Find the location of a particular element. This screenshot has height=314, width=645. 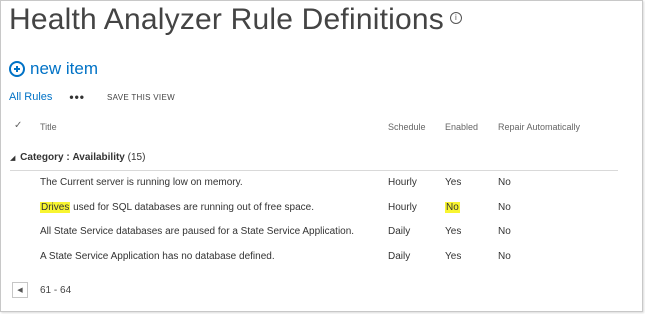

view-all-rules: All Rules is located at coordinates (30, 97).